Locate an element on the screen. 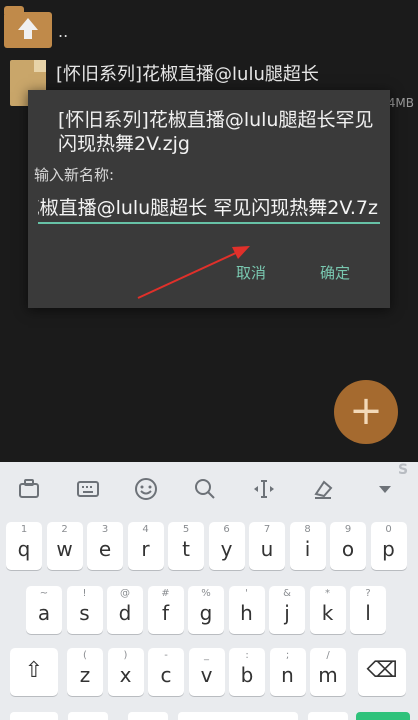  new-name-input: [怀旧系列]花椒直播@lulu腿超长 罕见闪现热舞2V.7z is located at coordinates (209, 209).